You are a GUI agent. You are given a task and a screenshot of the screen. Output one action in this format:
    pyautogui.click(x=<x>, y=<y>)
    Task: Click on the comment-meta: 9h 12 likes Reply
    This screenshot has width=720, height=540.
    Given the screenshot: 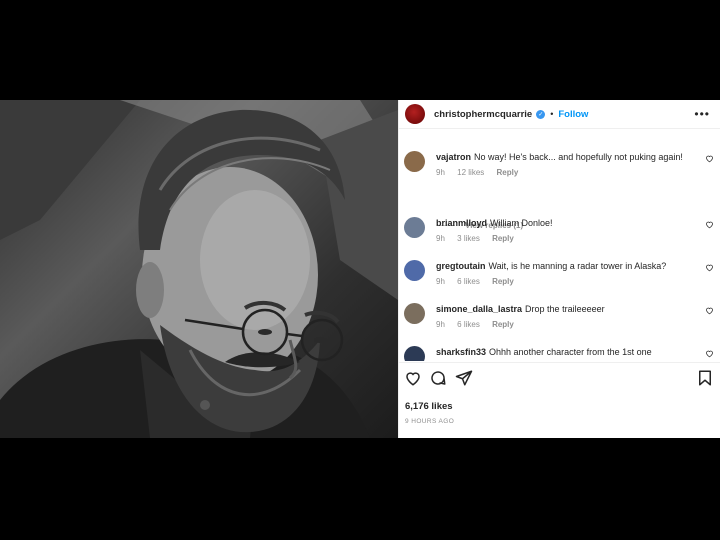 What is the action you would take?
    pyautogui.click(x=564, y=172)
    